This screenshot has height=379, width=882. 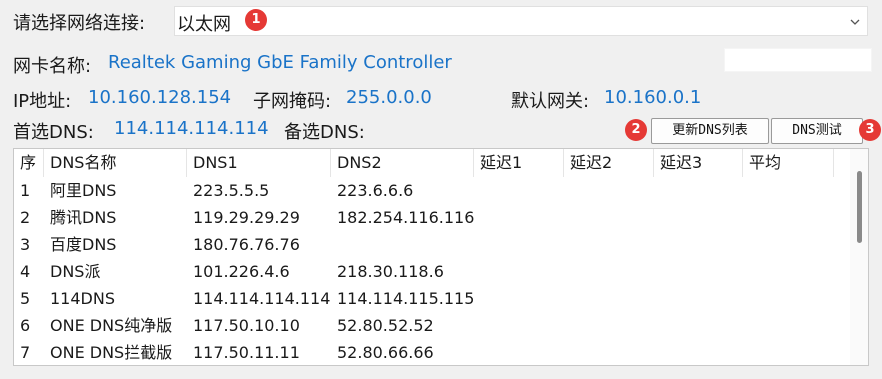 What do you see at coordinates (375, 190) in the screenshot?
I see `cell-dns2: 223.6.6.6` at bounding box center [375, 190].